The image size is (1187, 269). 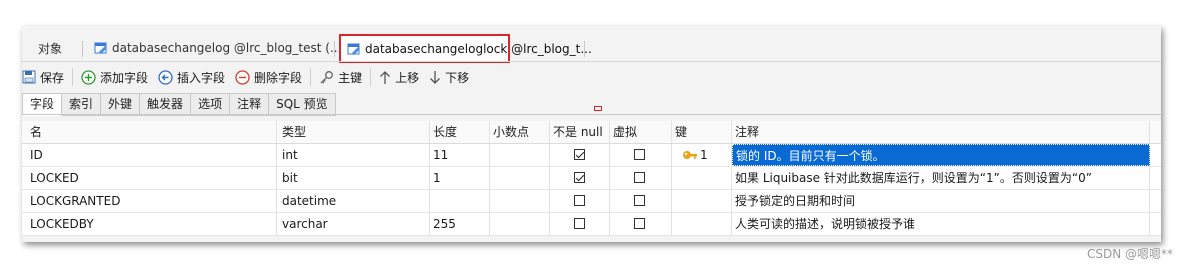 I want to click on plus-circle-icon, so click(x=88, y=77).